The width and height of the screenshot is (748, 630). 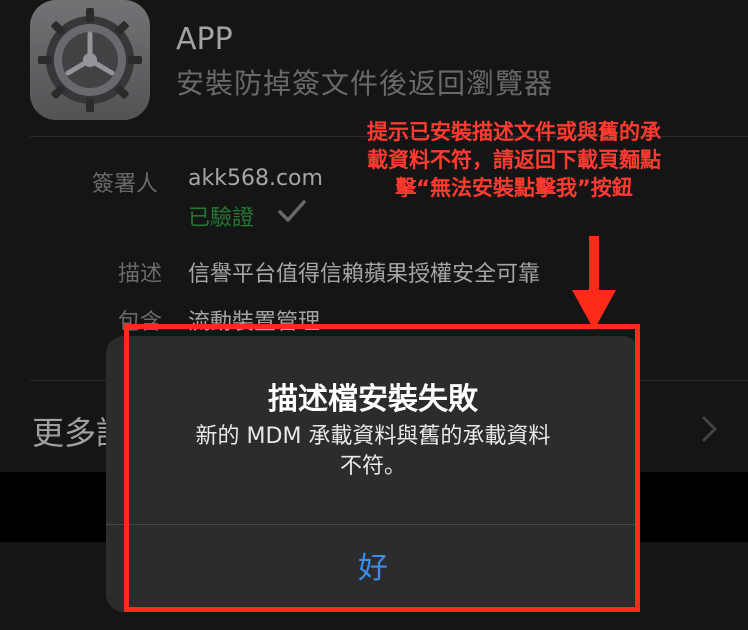 What do you see at coordinates (710, 429) in the screenshot?
I see `chevron-right-icon` at bounding box center [710, 429].